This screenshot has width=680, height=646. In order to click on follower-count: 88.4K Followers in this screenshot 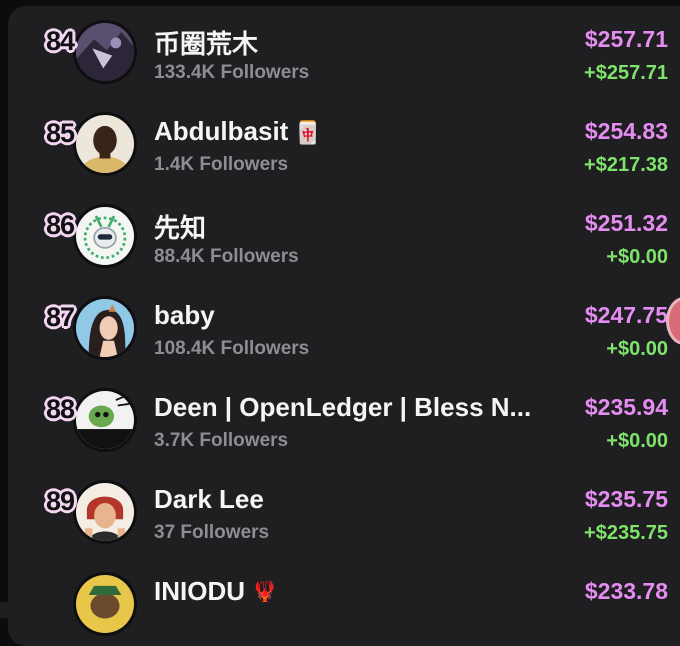, I will do `click(226, 256)`.